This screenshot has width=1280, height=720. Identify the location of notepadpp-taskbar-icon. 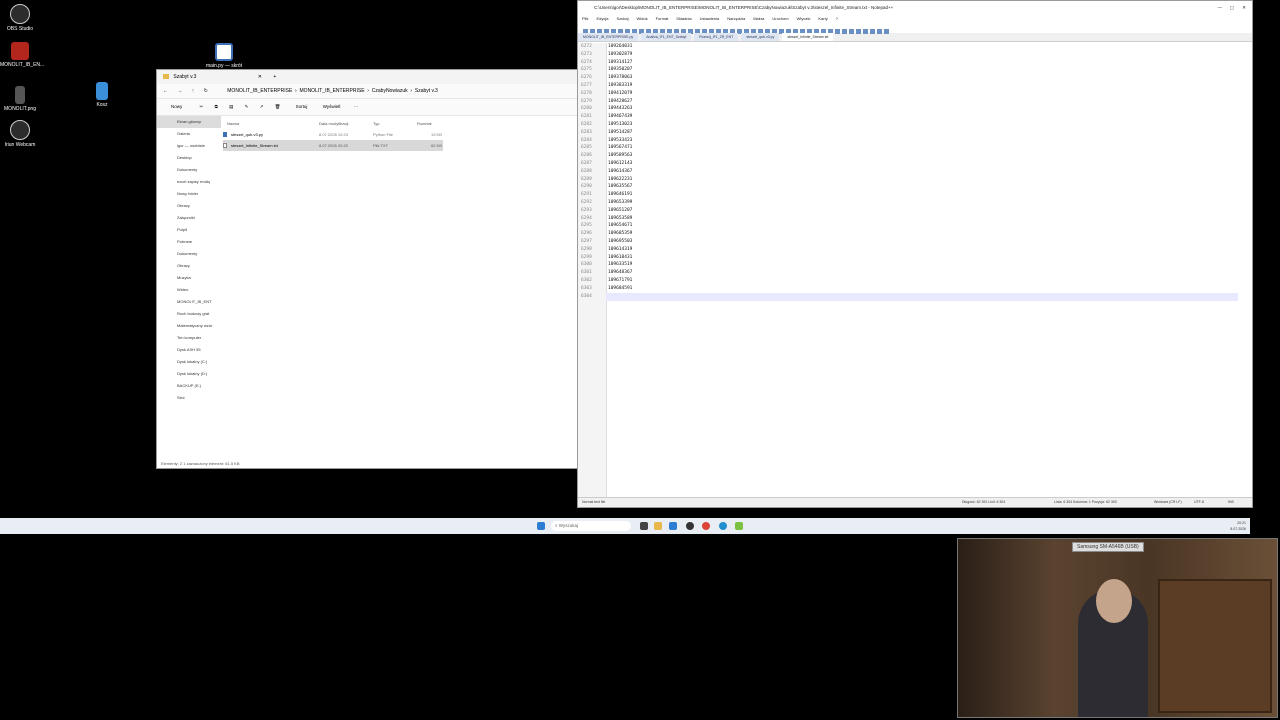
(739, 526).